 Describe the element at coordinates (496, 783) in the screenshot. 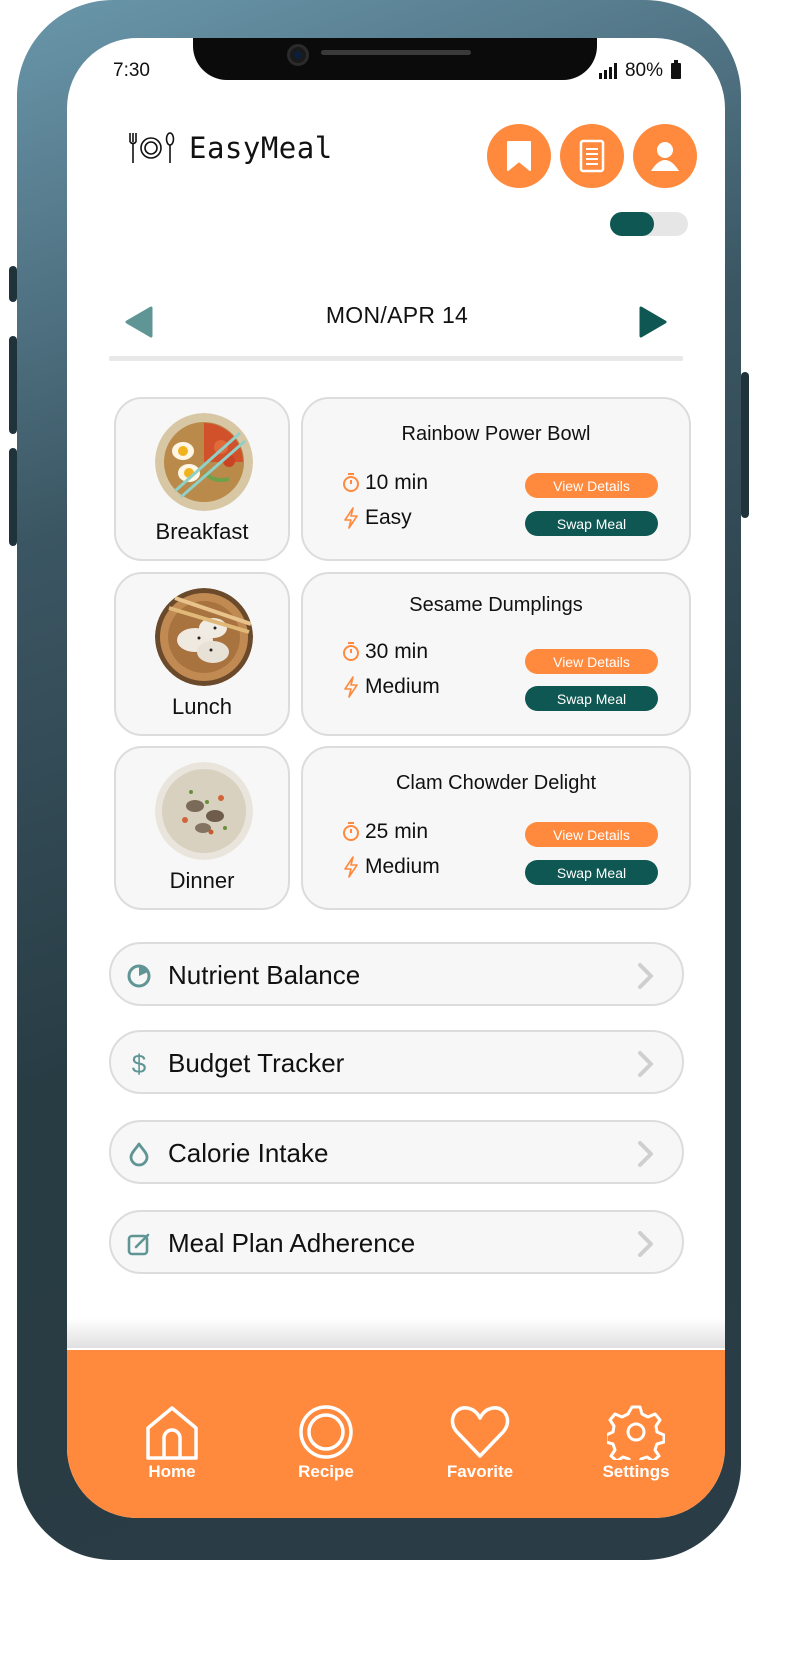

I see `meal-title: Clam Chowder Delight` at that location.